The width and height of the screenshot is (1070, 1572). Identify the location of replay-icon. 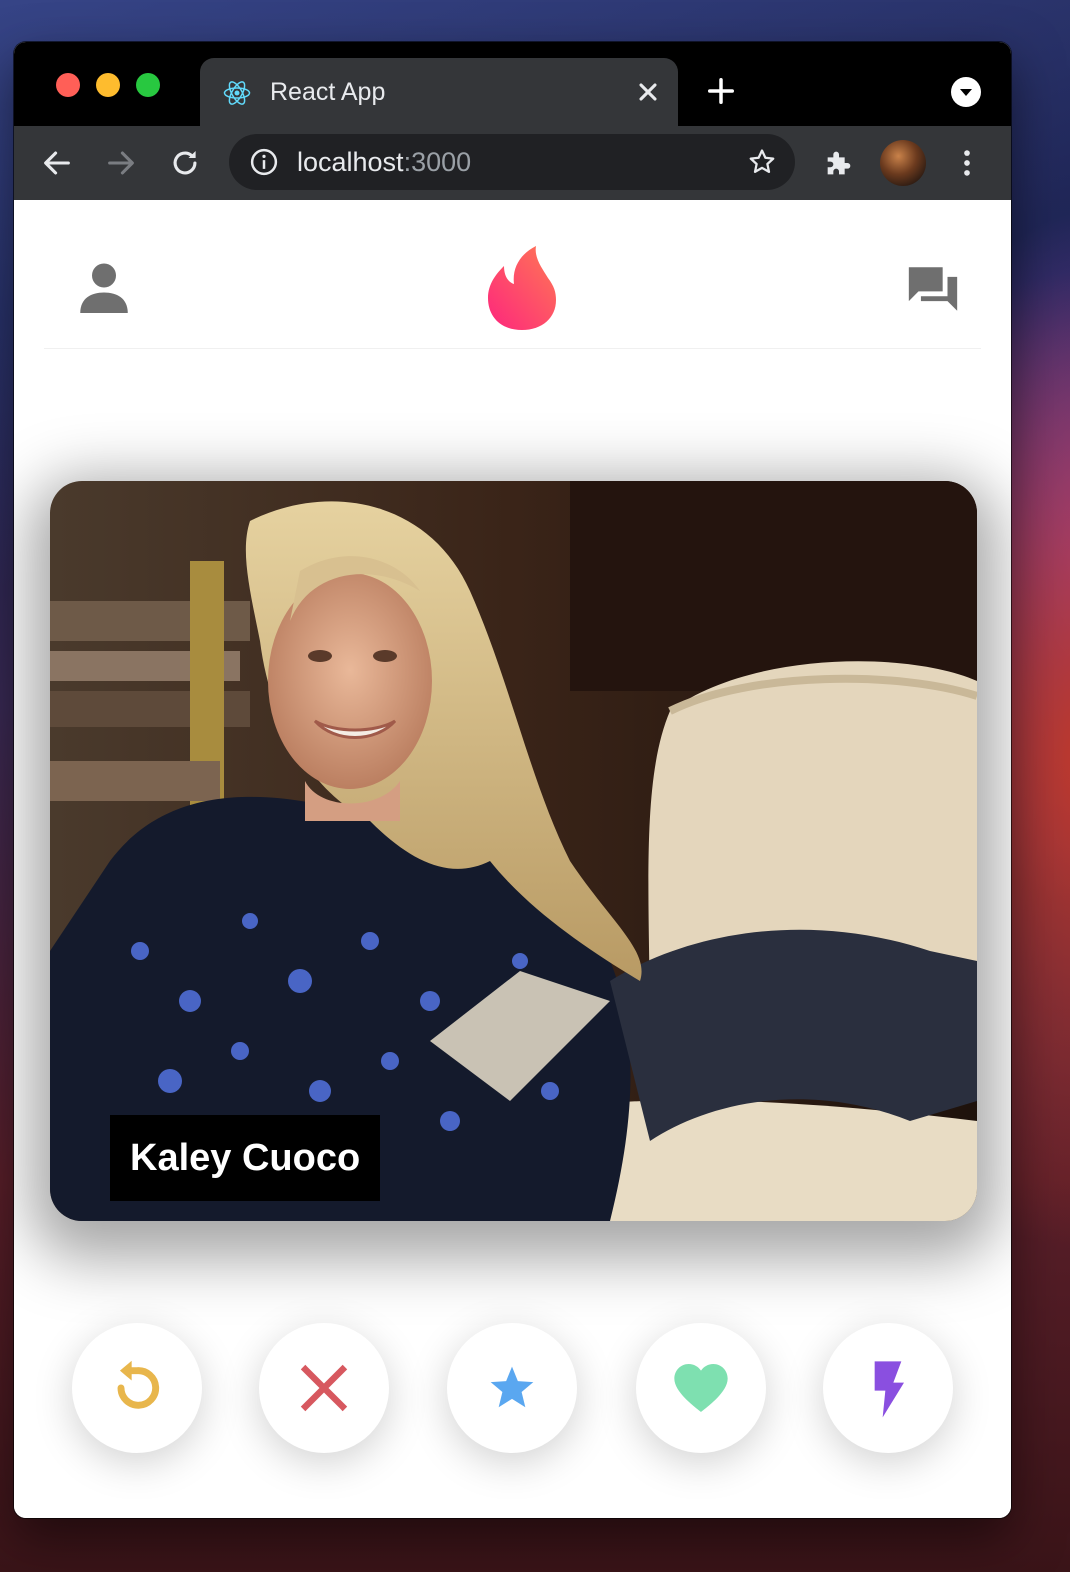
(138, 1384).